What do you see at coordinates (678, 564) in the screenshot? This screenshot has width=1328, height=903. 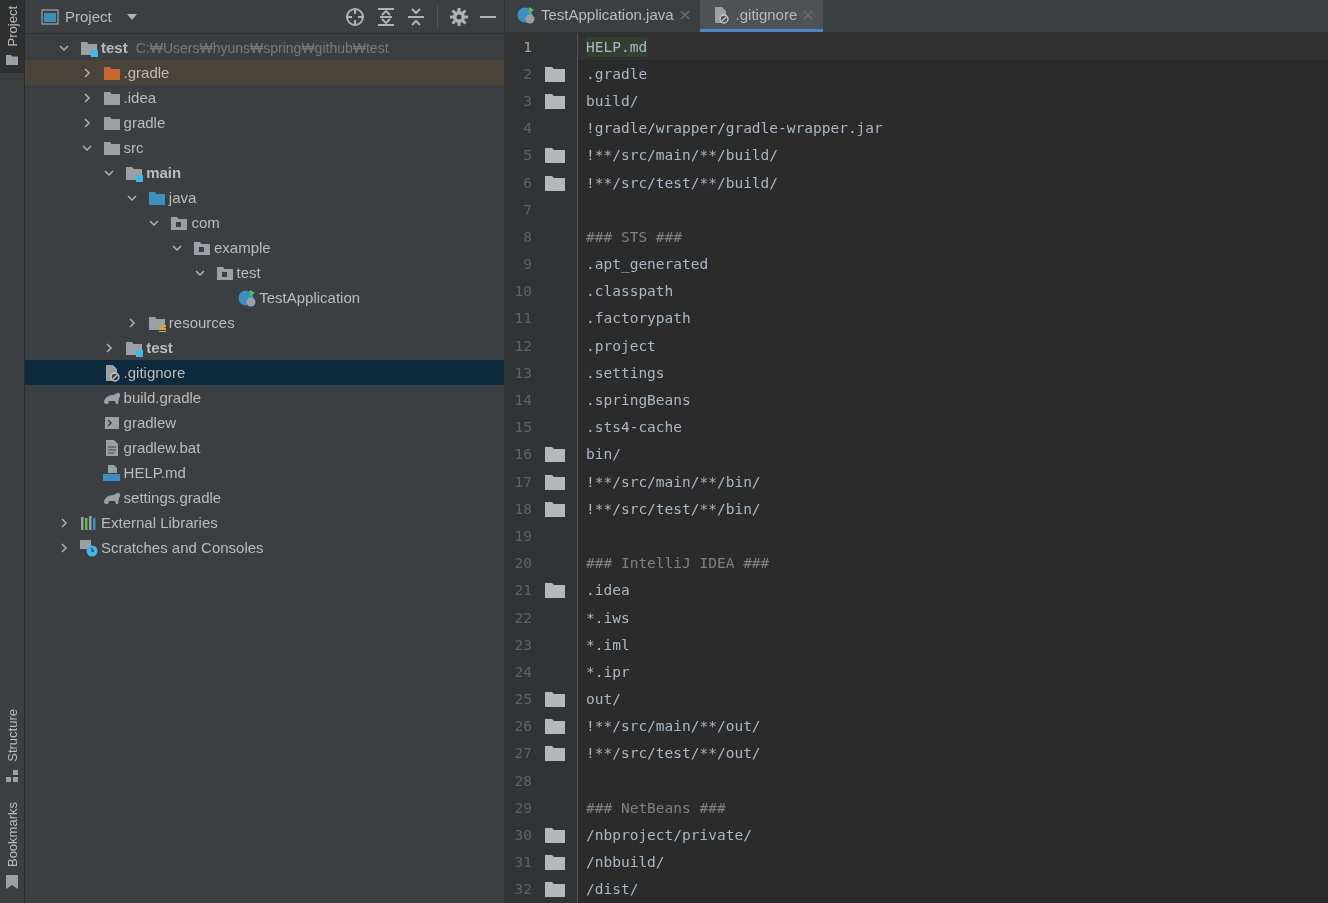 I see `code-line: ### IntelliJ IDEA ###` at bounding box center [678, 564].